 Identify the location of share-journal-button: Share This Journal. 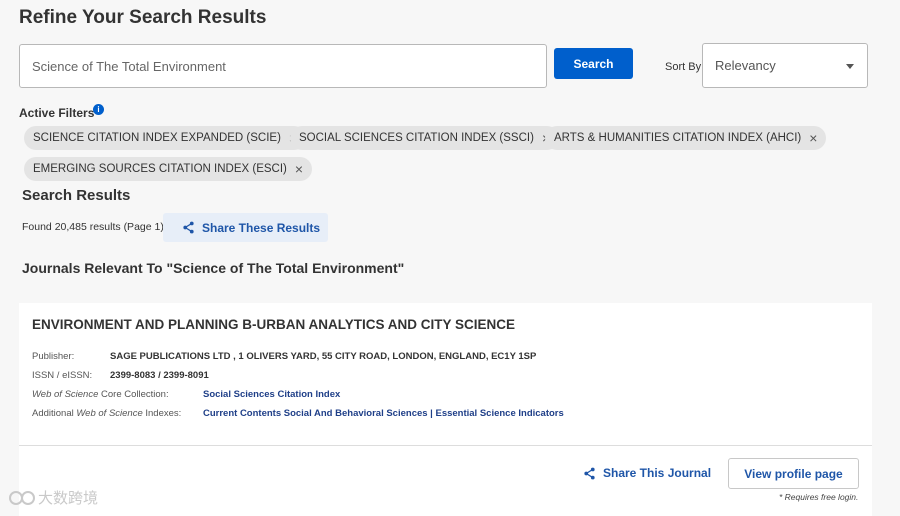
(647, 473).